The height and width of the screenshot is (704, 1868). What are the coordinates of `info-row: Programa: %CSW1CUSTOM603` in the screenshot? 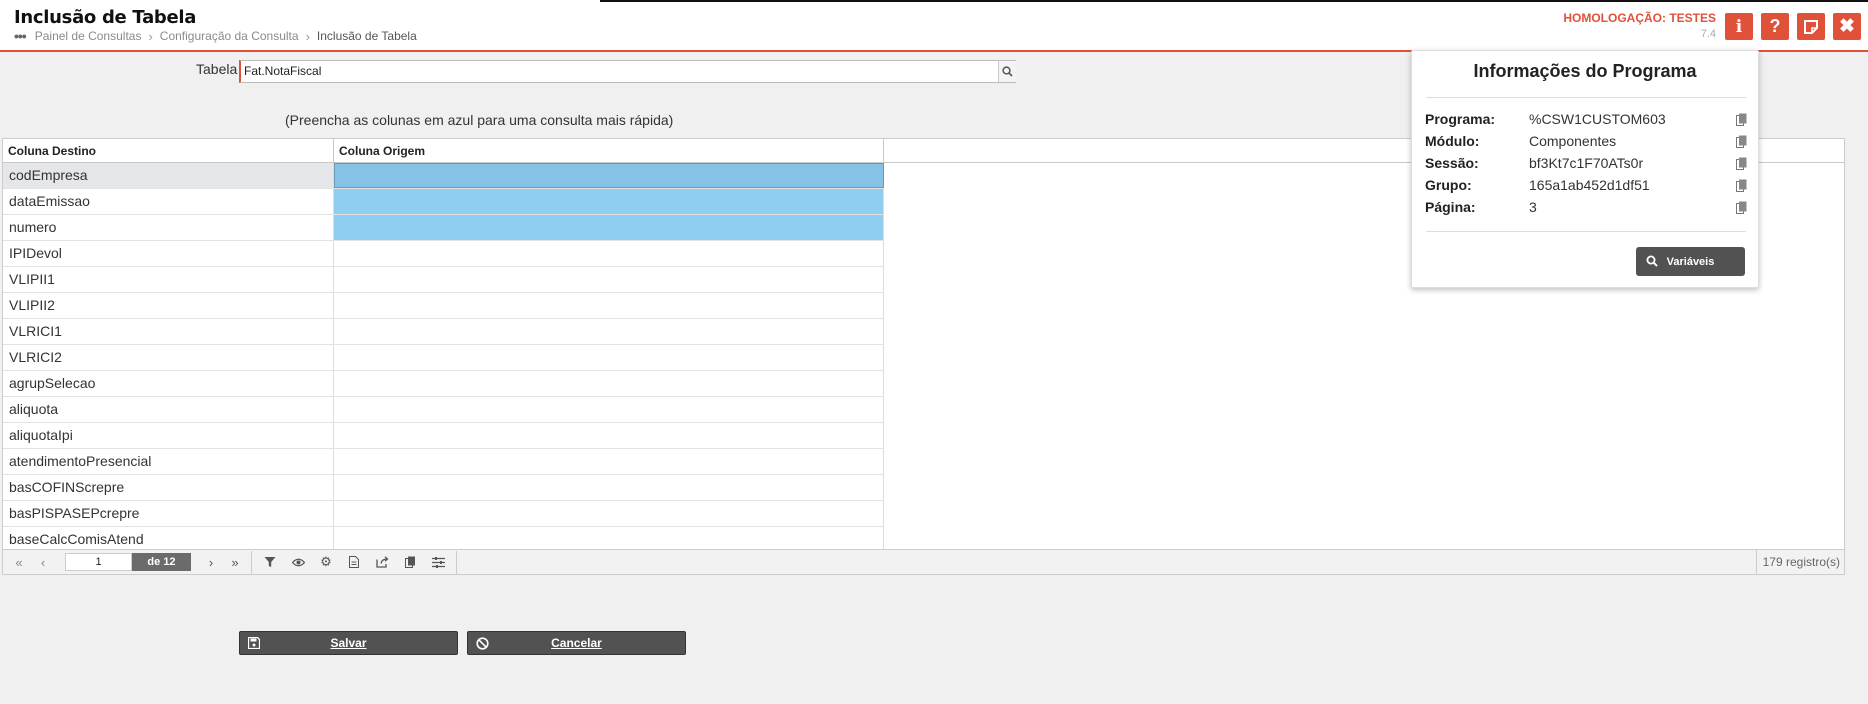 It's located at (1586, 121).